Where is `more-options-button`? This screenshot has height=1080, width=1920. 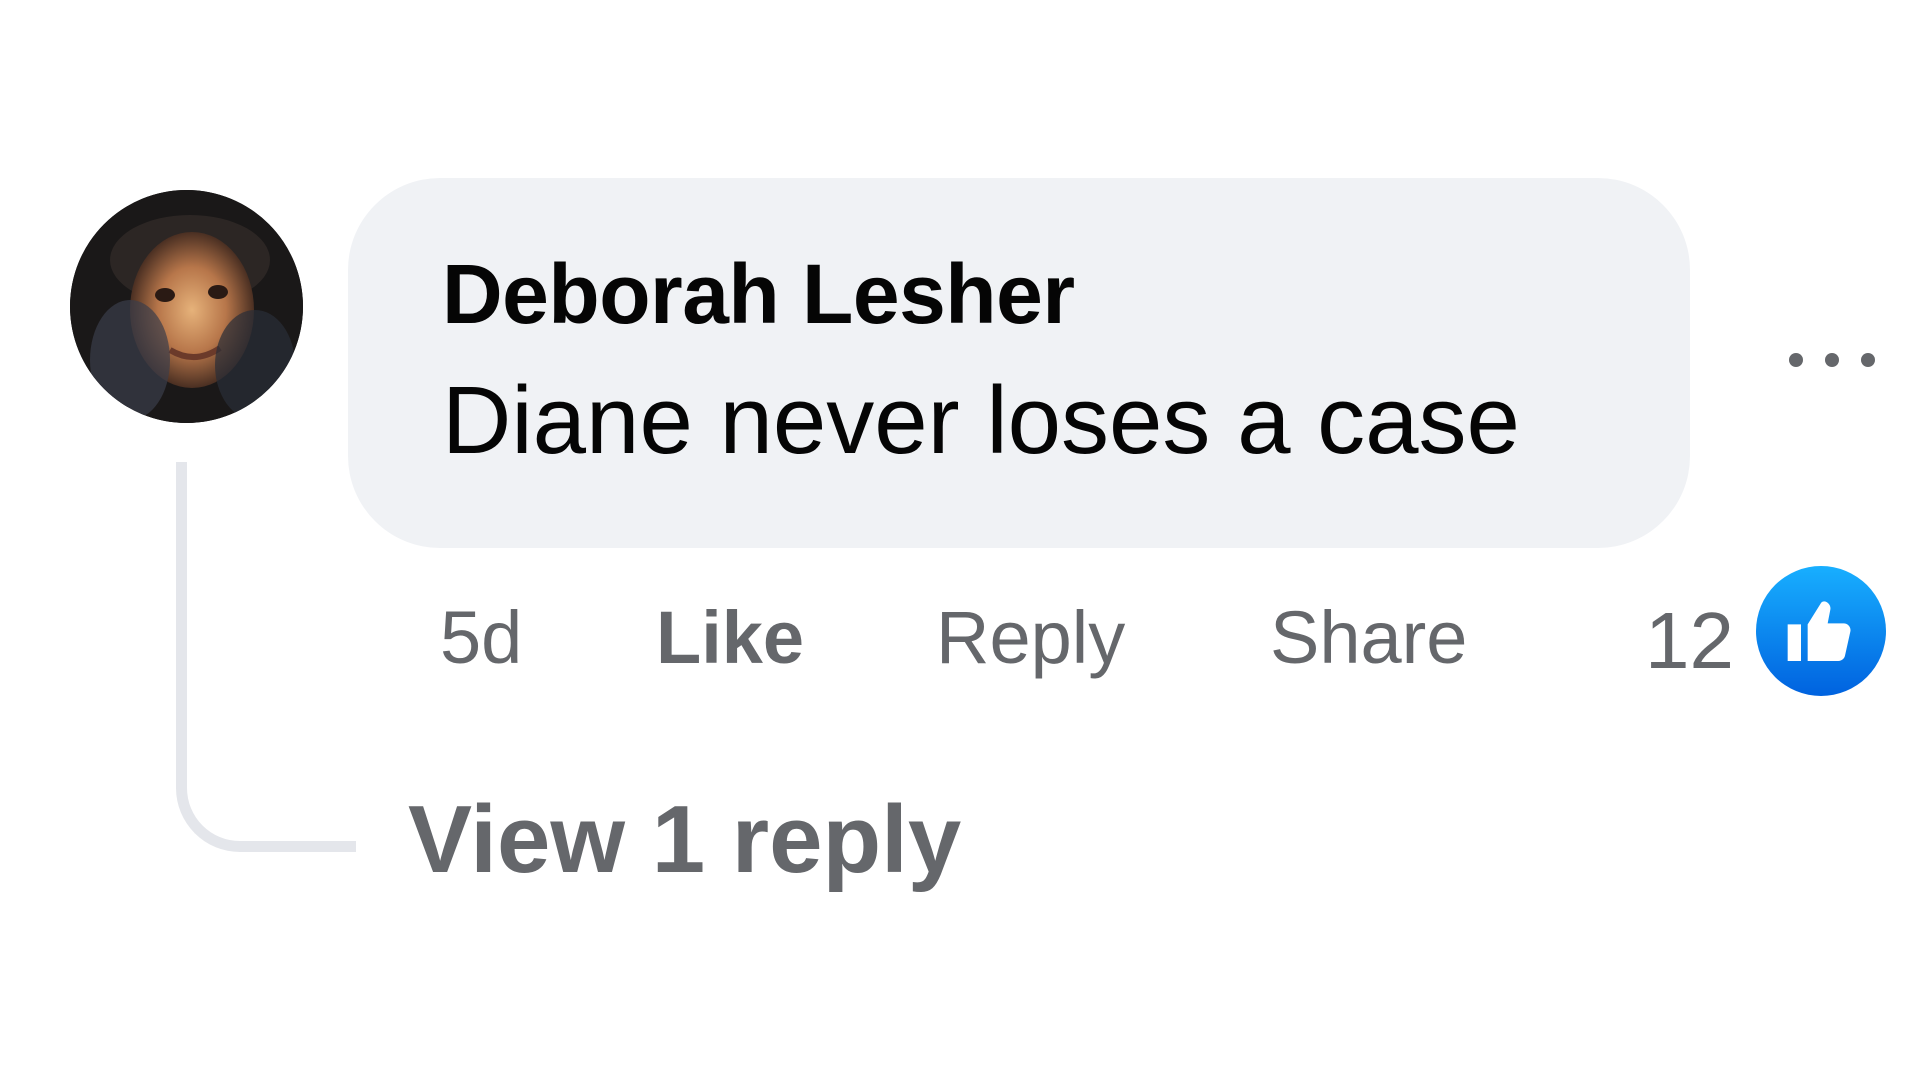 more-options-button is located at coordinates (1832, 360).